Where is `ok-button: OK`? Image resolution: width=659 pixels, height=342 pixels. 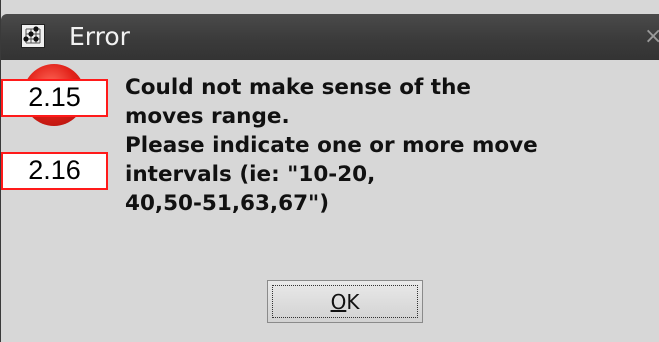 ok-button: OK is located at coordinates (345, 301).